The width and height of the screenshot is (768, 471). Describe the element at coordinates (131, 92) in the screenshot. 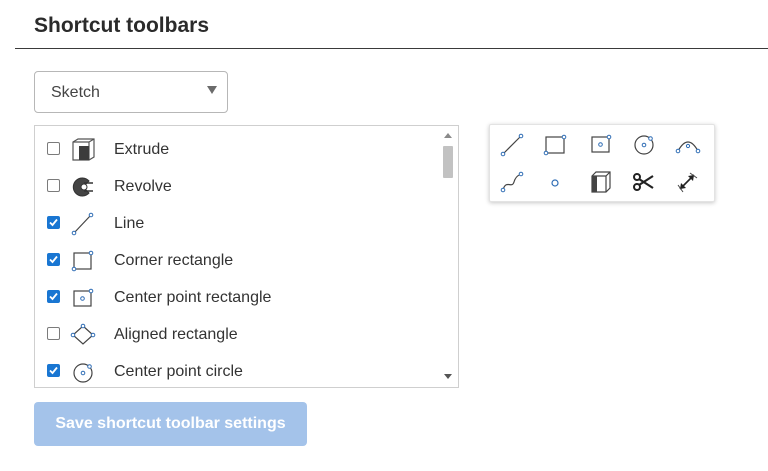

I see `toolbar-select: Sketch` at that location.